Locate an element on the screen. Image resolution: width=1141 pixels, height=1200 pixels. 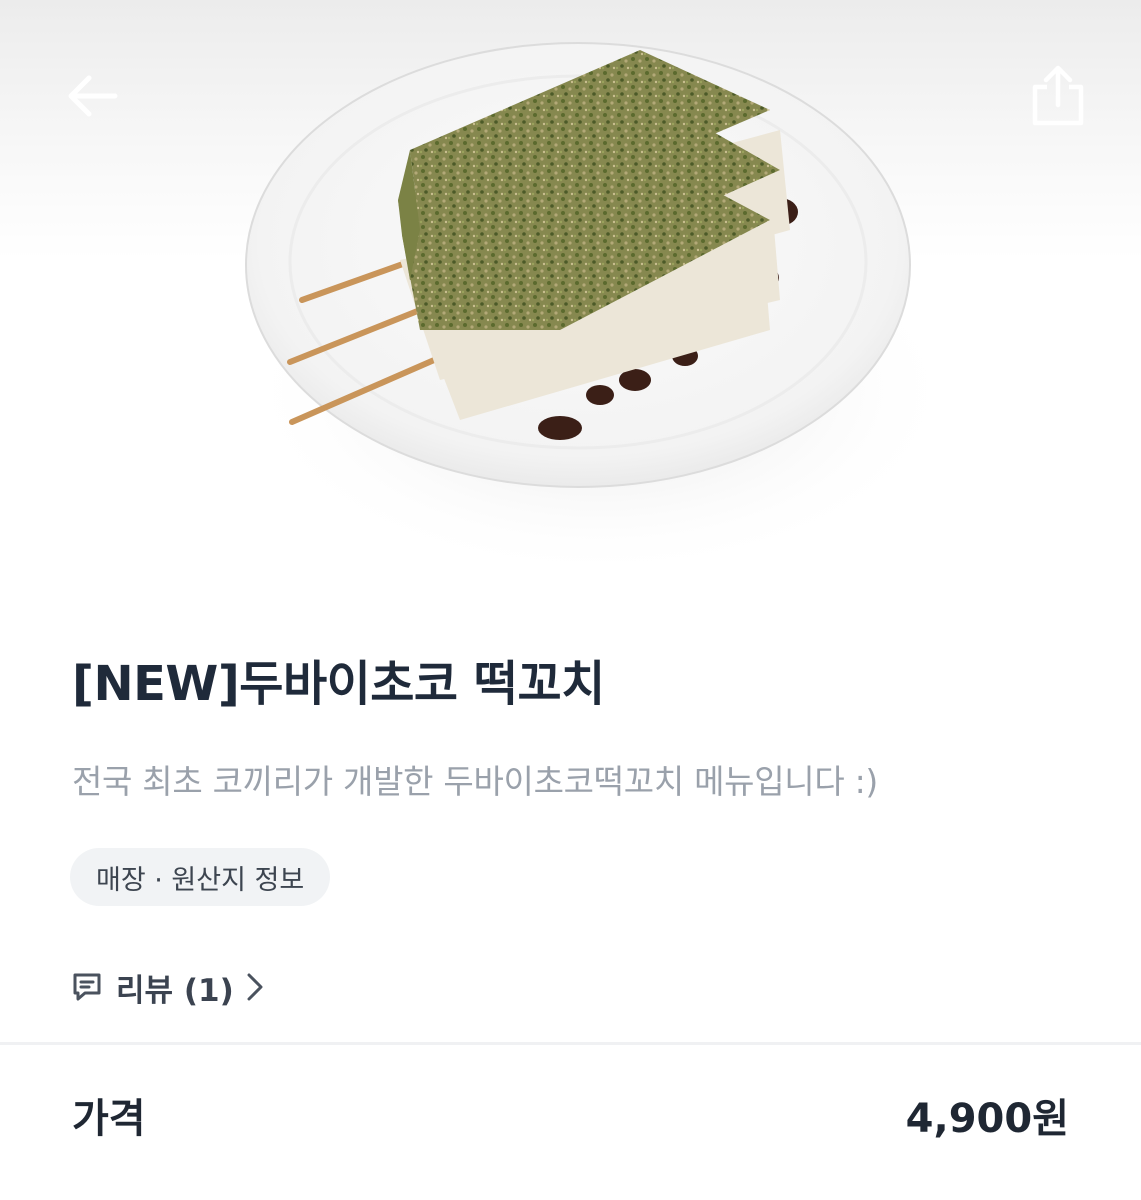
product-title: [NEW]두바이초코 떡꼬치 is located at coordinates (338, 684).